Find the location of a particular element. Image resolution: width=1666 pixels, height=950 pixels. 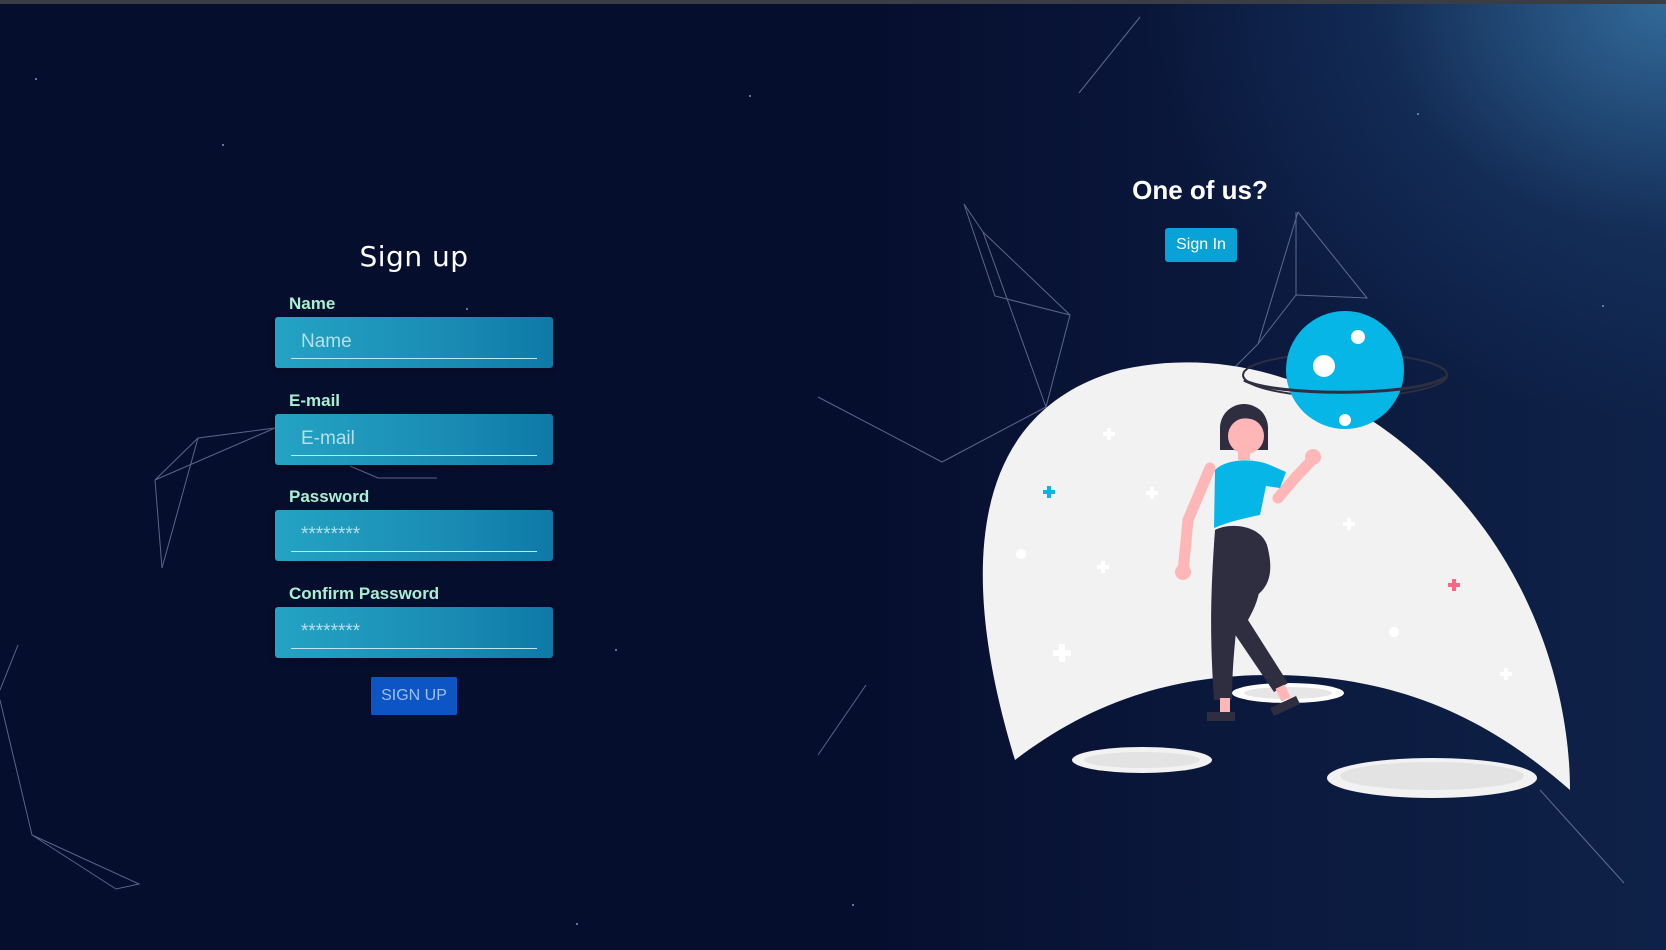

password-field-container is located at coordinates (414, 535).